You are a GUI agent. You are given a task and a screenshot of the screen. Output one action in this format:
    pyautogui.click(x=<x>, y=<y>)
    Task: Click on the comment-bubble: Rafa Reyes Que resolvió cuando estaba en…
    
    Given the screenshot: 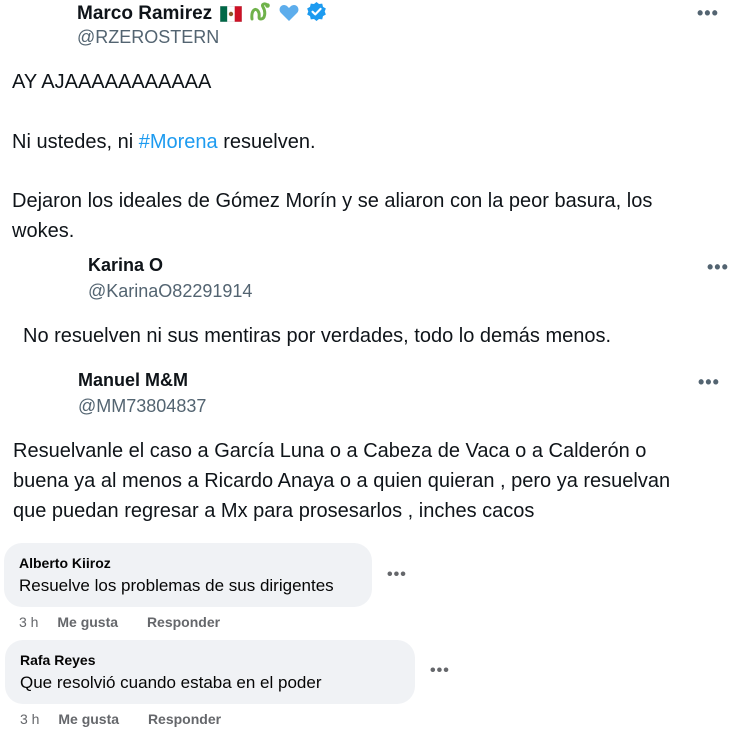 What is the action you would take?
    pyautogui.click(x=210, y=672)
    